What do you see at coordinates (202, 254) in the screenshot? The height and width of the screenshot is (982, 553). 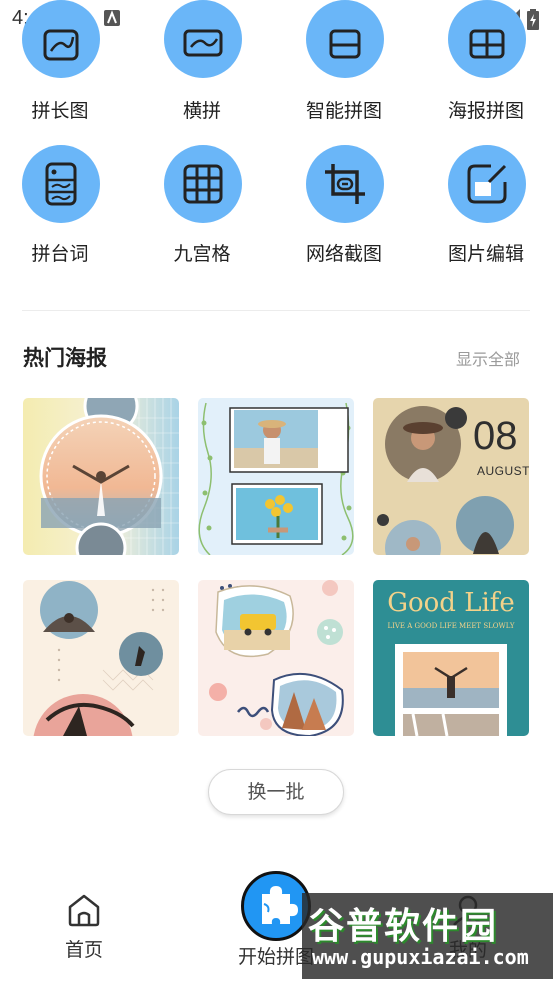 I see `tool-label: 九宫格` at bounding box center [202, 254].